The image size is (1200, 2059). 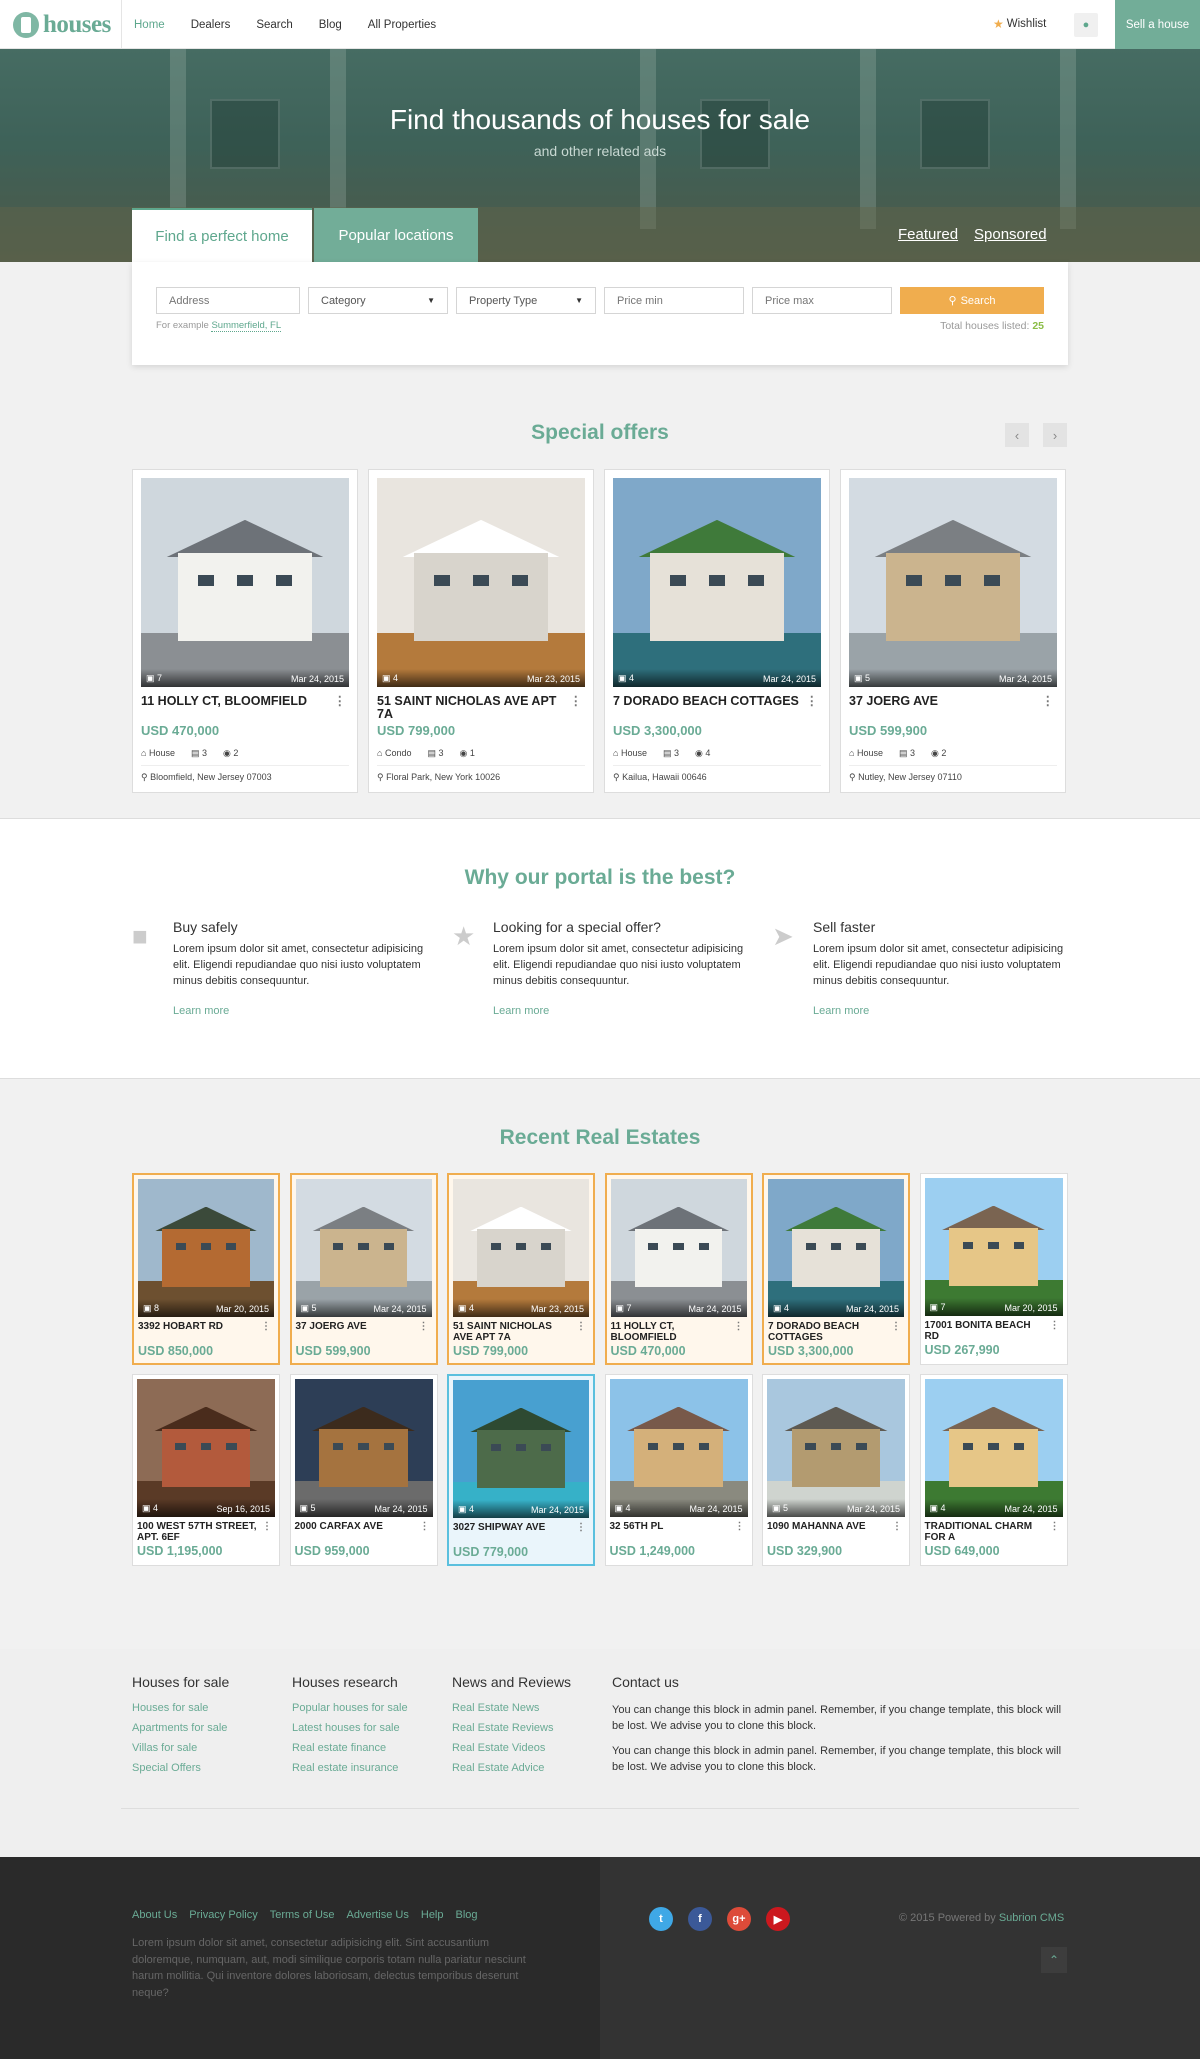 What do you see at coordinates (467, 1915) in the screenshot?
I see `blog-link: Blog` at bounding box center [467, 1915].